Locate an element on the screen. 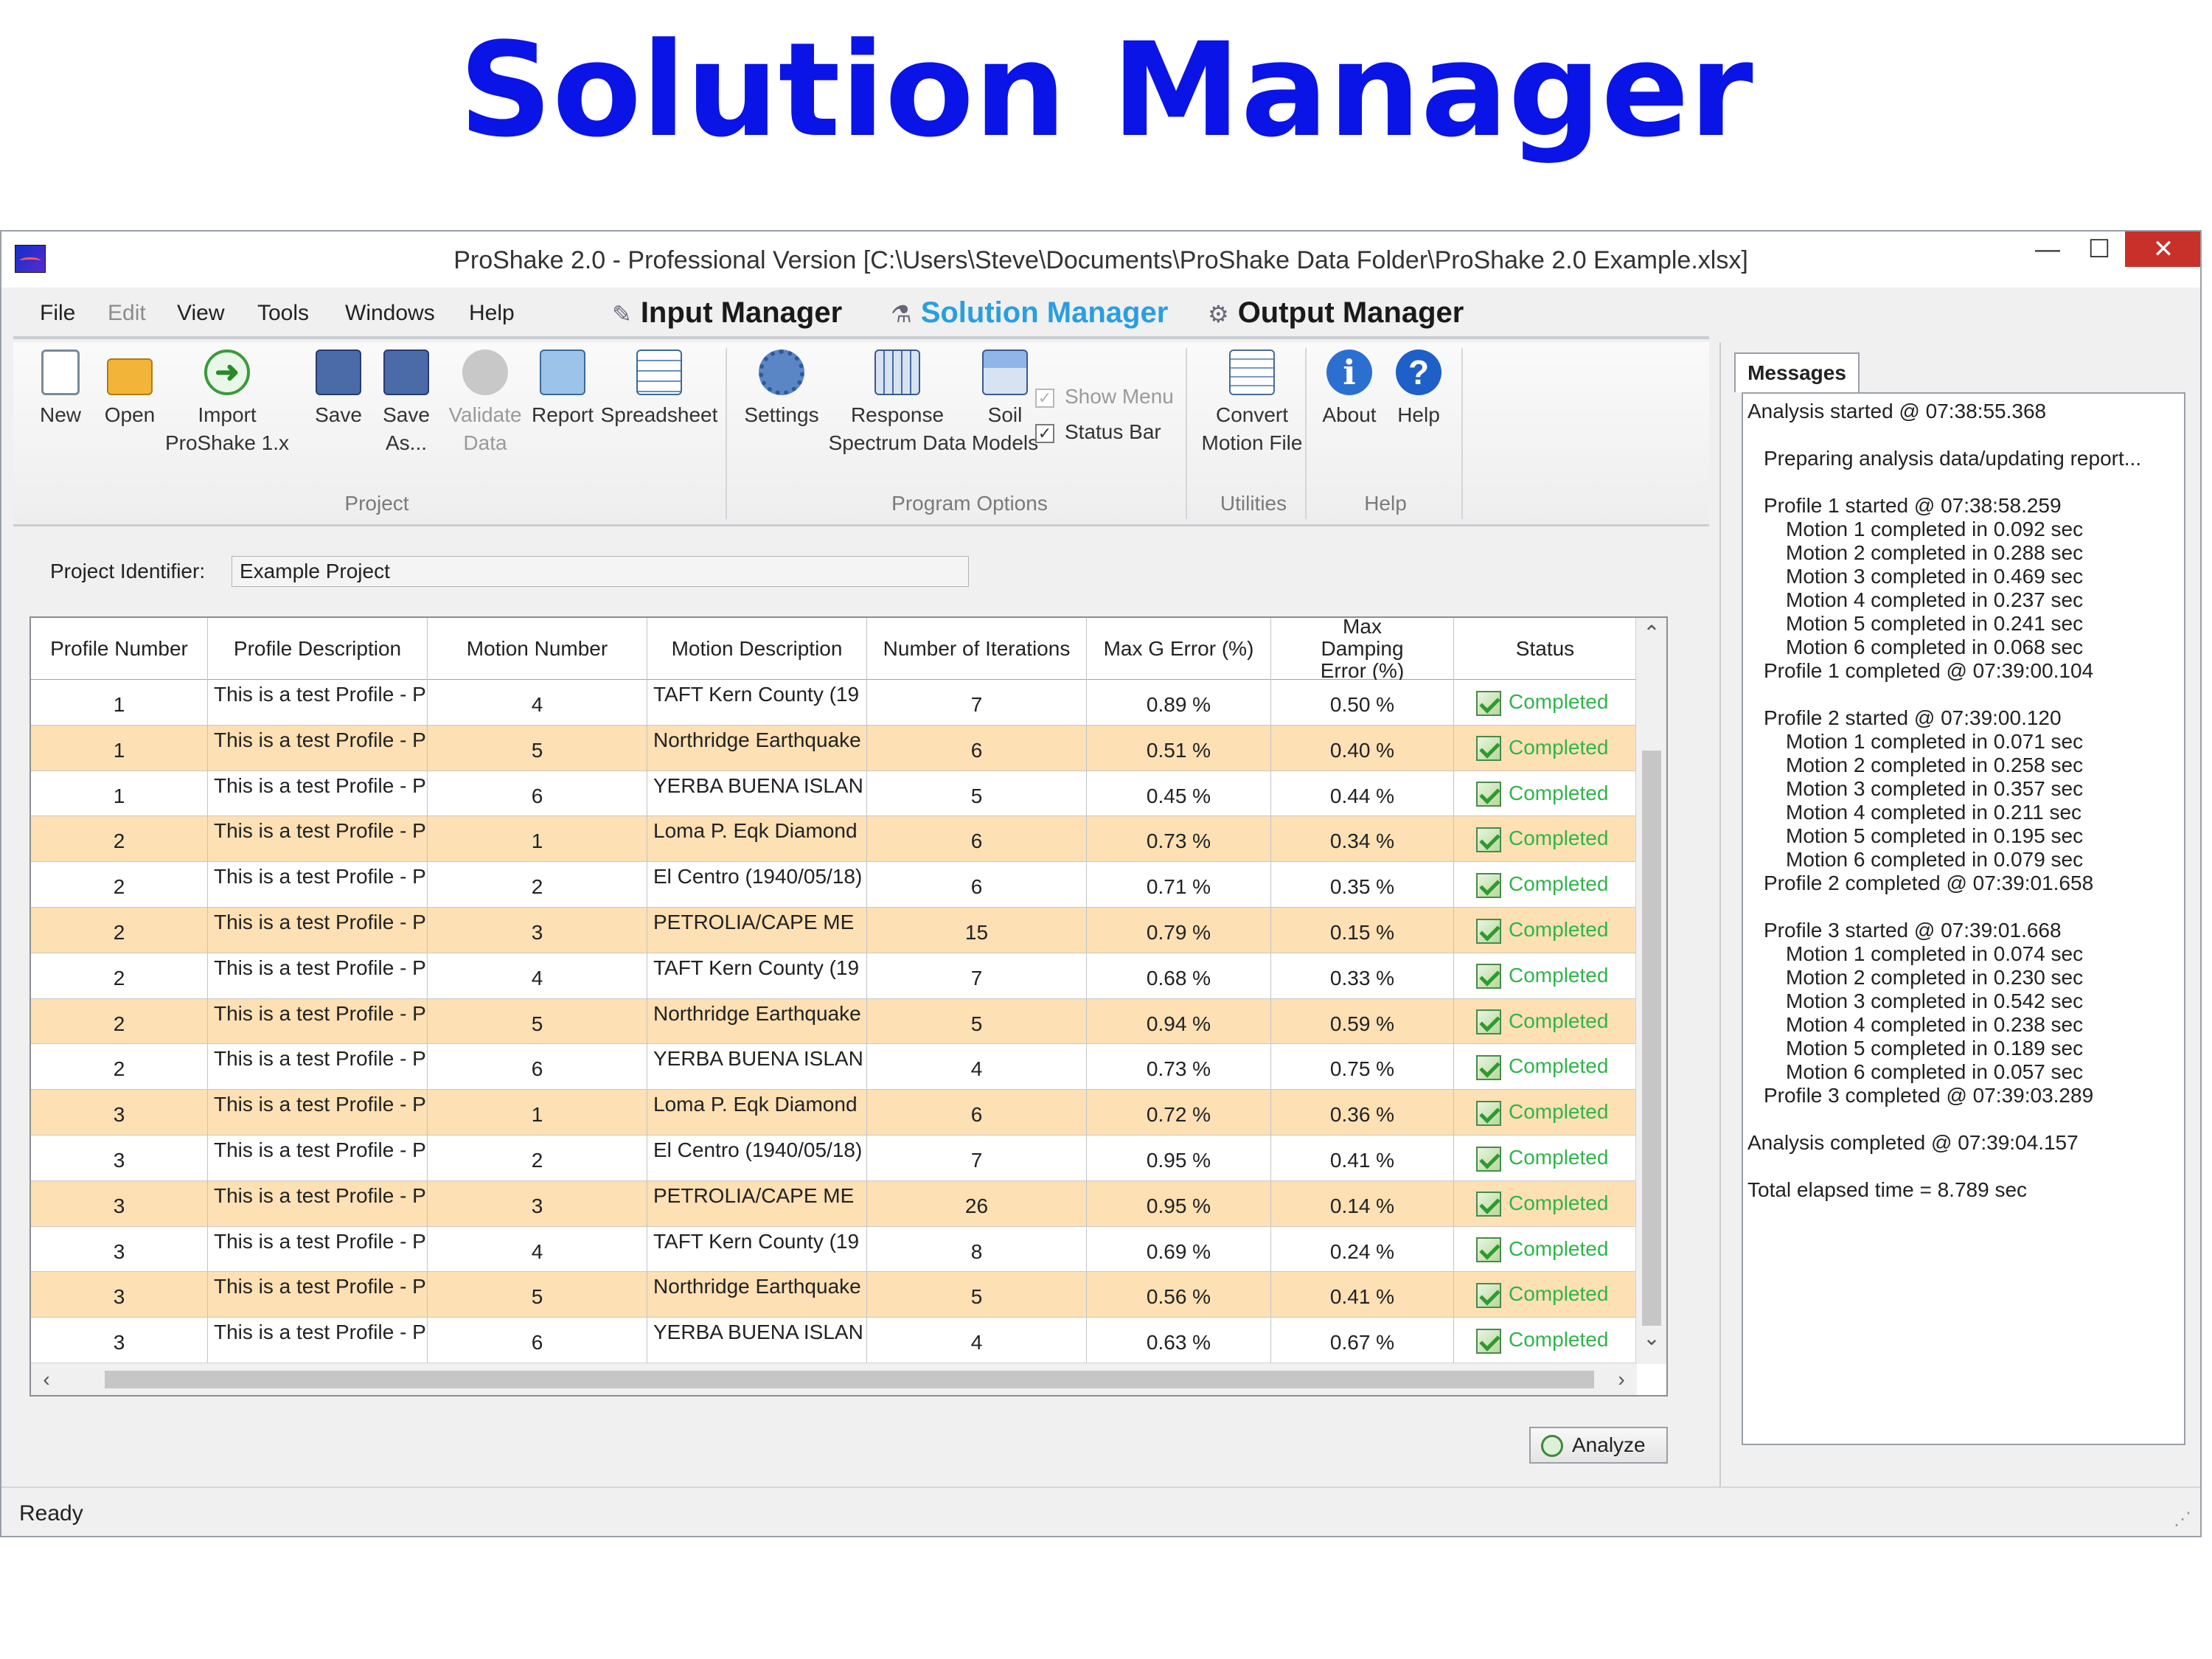 The height and width of the screenshot is (1659, 2212). scroll-left-arrow-icon: ‹ is located at coordinates (46, 1379).